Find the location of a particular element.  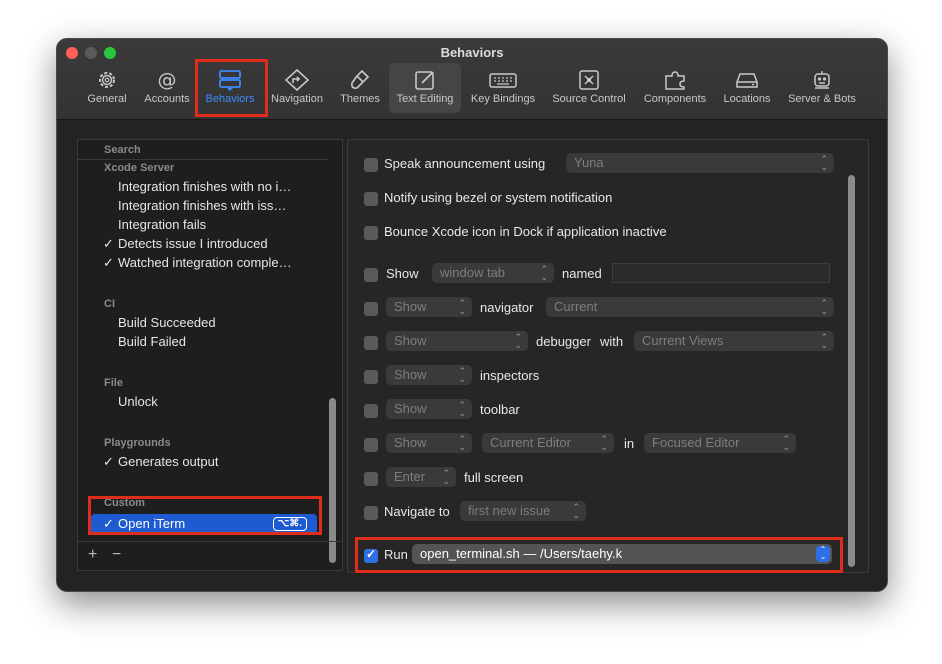

text-editing-icon is located at coordinates (424, 80).